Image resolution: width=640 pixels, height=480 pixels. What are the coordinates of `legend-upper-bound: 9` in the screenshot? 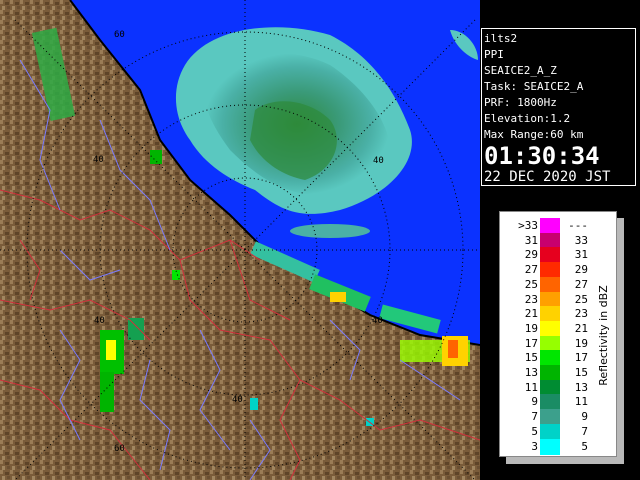 It's located at (584, 417).